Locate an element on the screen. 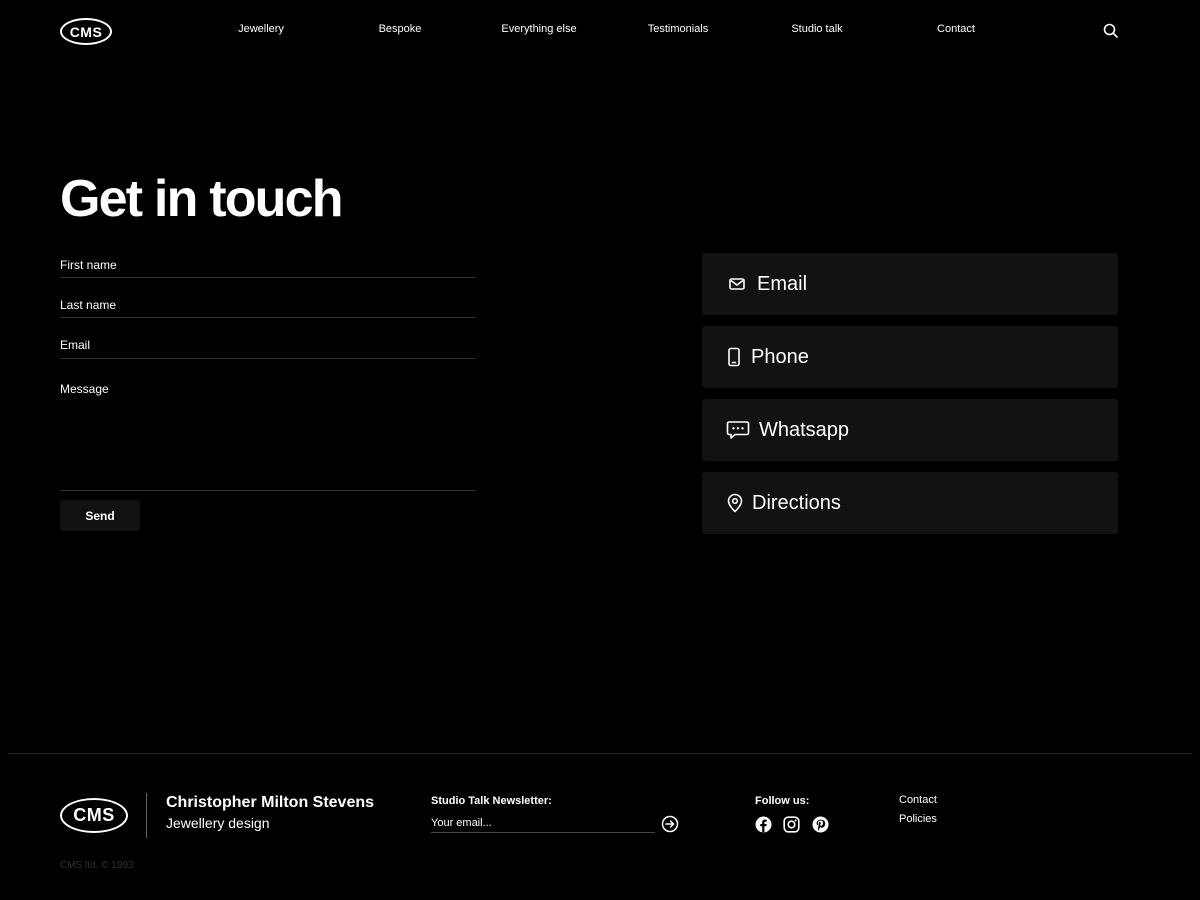 This screenshot has height=900, width=1200. last-name-field: Last name is located at coordinates (268, 308).